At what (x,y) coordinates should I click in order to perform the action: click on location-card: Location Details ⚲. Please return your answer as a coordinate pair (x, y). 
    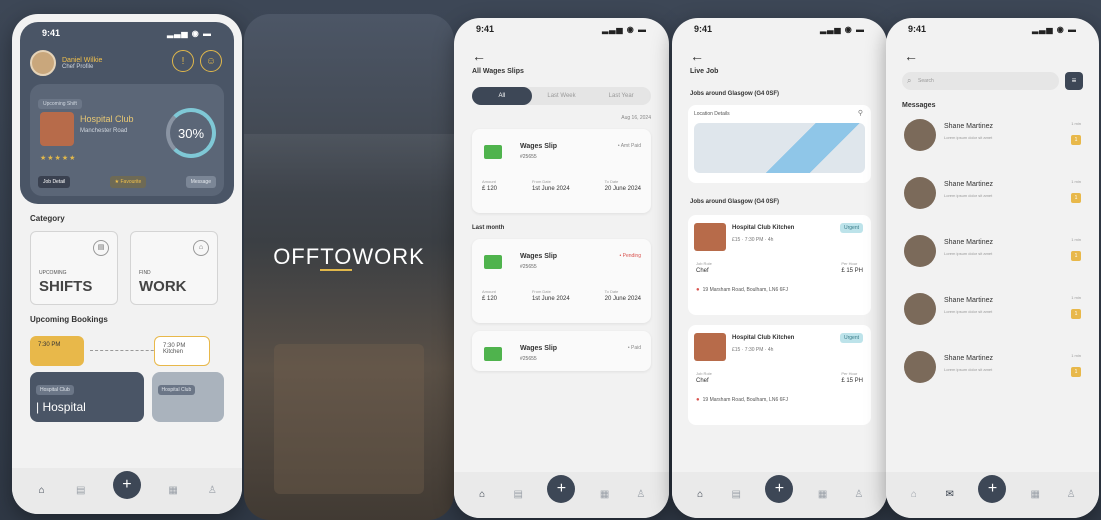
    Looking at the image, I should click on (779, 144).